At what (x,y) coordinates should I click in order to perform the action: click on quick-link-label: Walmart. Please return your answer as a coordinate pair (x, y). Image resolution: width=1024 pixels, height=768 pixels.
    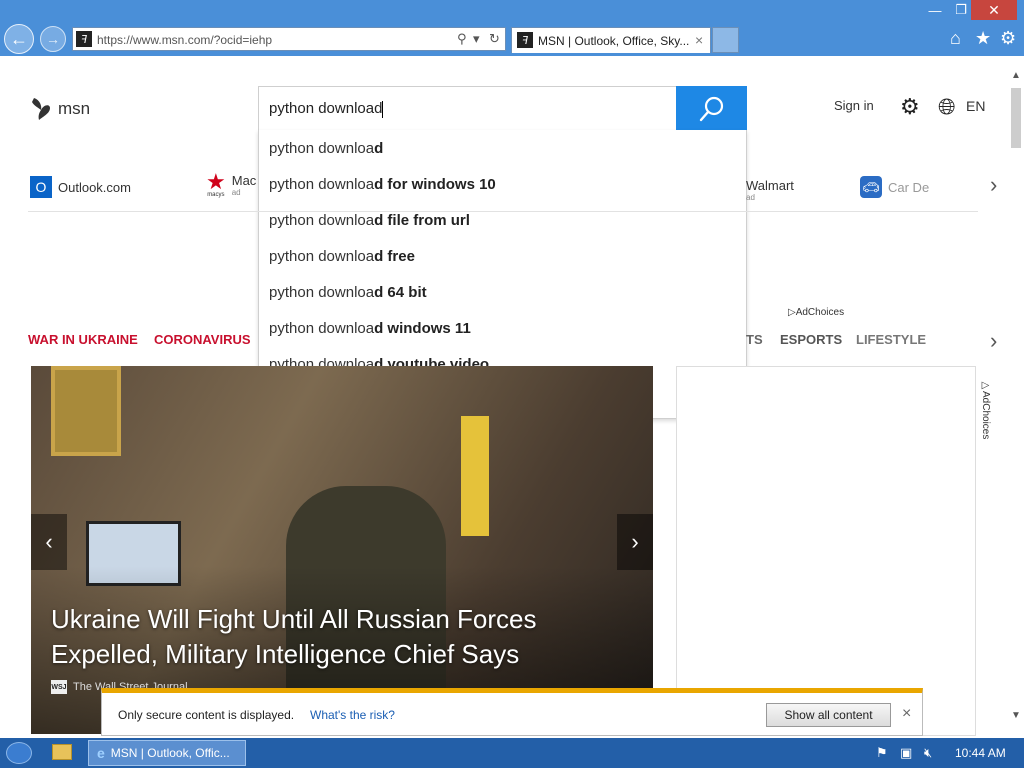
    Looking at the image, I should click on (770, 185).